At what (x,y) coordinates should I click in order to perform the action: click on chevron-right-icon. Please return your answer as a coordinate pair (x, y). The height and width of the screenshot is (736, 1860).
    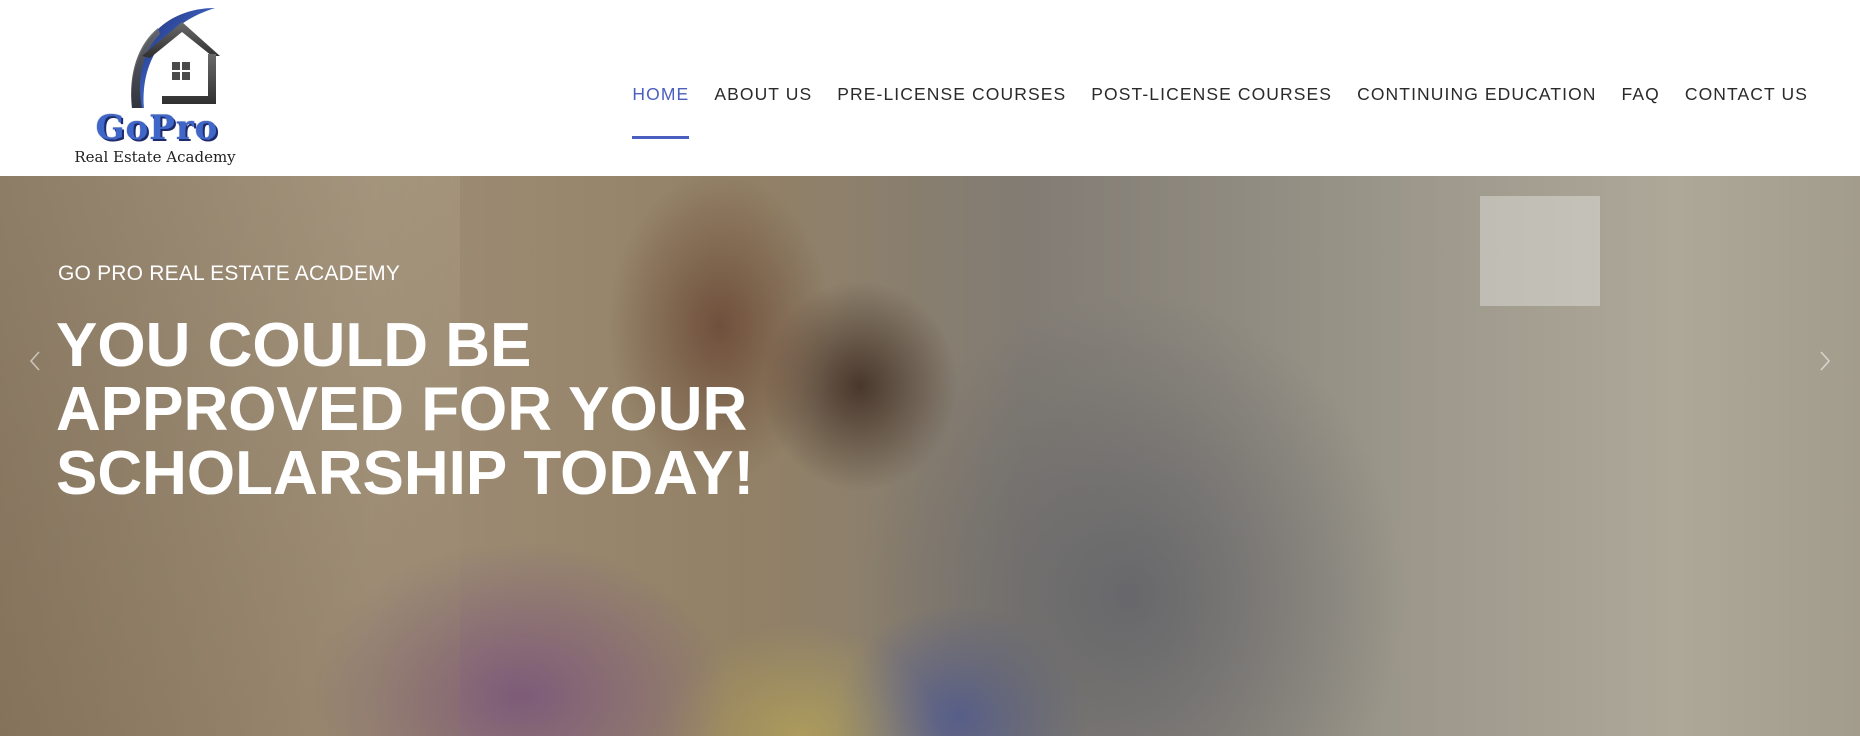
    Looking at the image, I should click on (1825, 361).